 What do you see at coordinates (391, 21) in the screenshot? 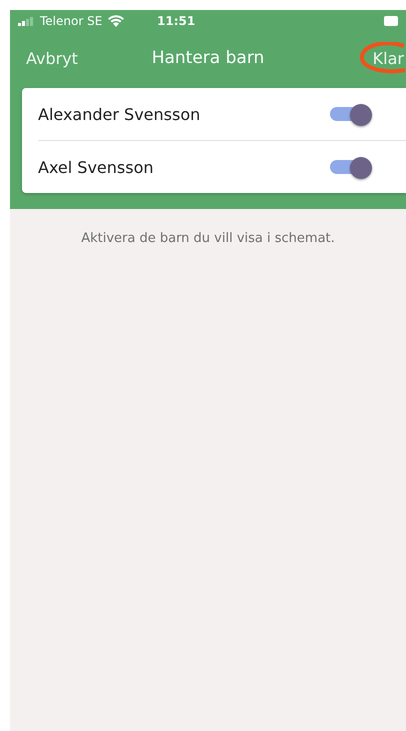
I see `battery-icon` at bounding box center [391, 21].